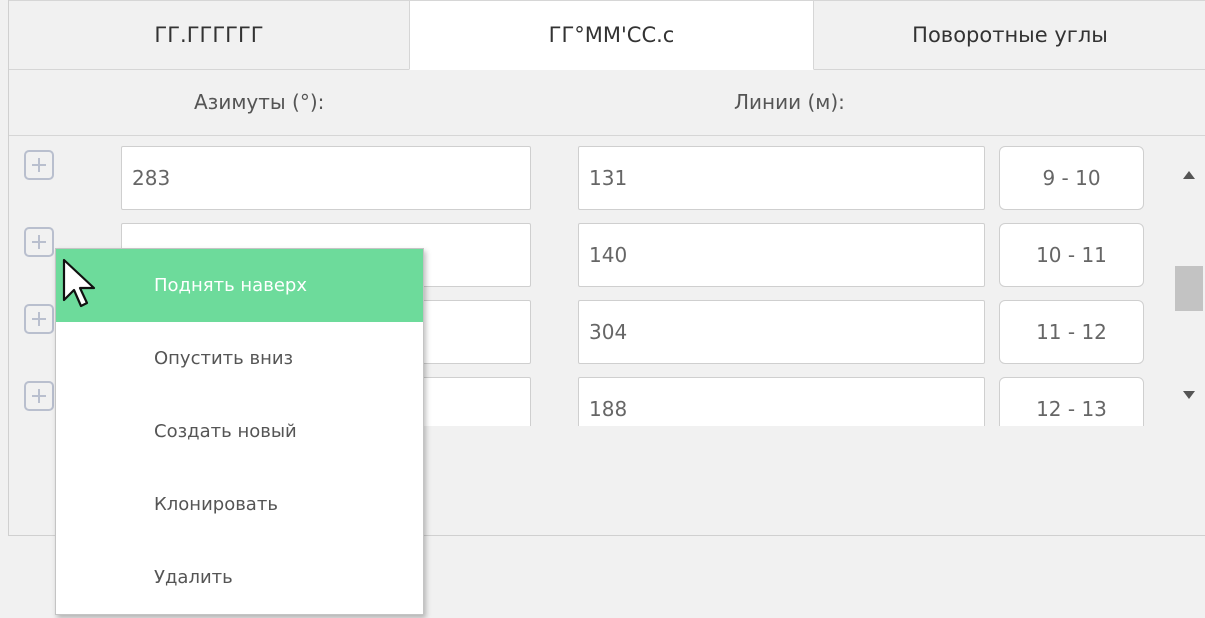 Image resolution: width=1205 pixels, height=618 pixels. I want to click on menu-item-label: Опустить вниз, so click(224, 358).